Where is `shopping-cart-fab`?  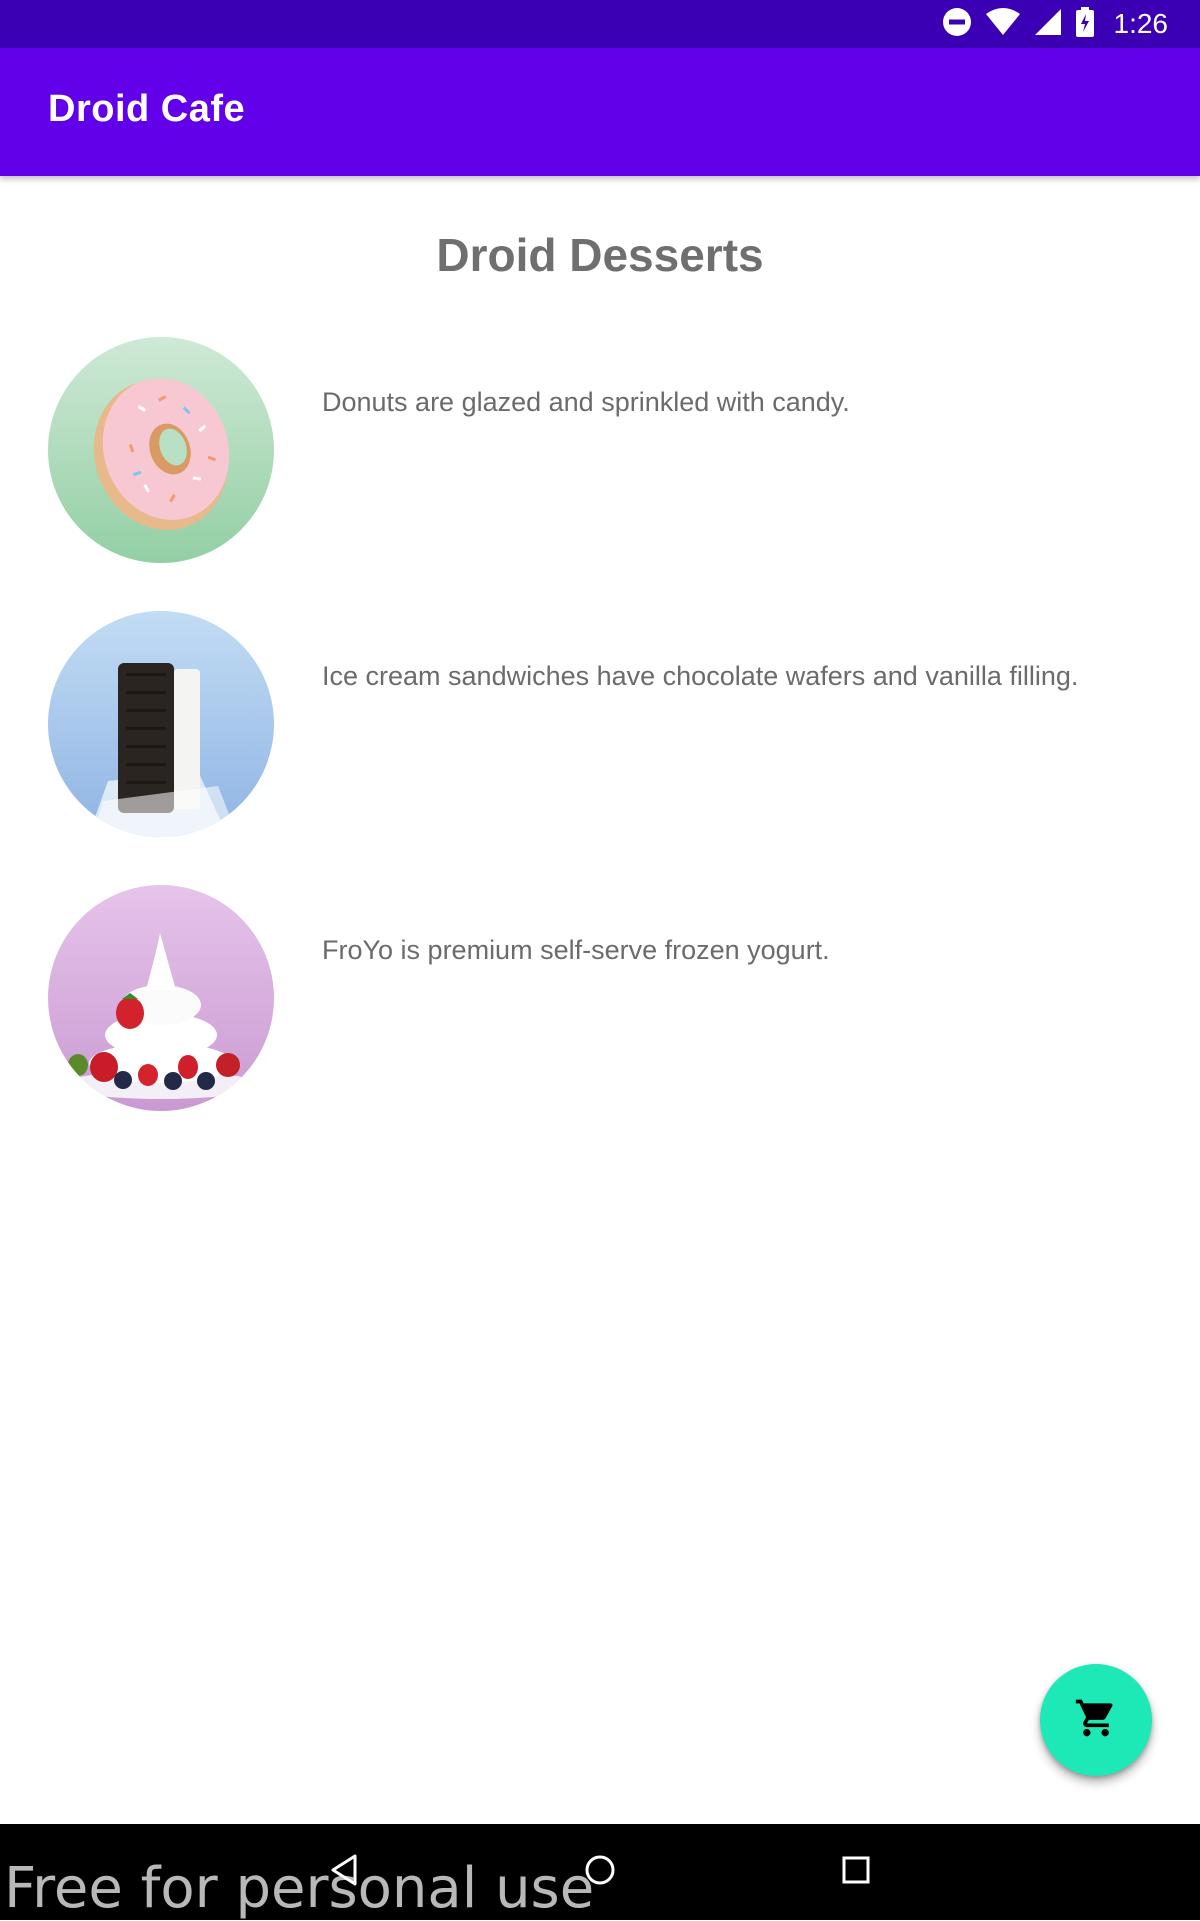 shopping-cart-fab is located at coordinates (1096, 1720).